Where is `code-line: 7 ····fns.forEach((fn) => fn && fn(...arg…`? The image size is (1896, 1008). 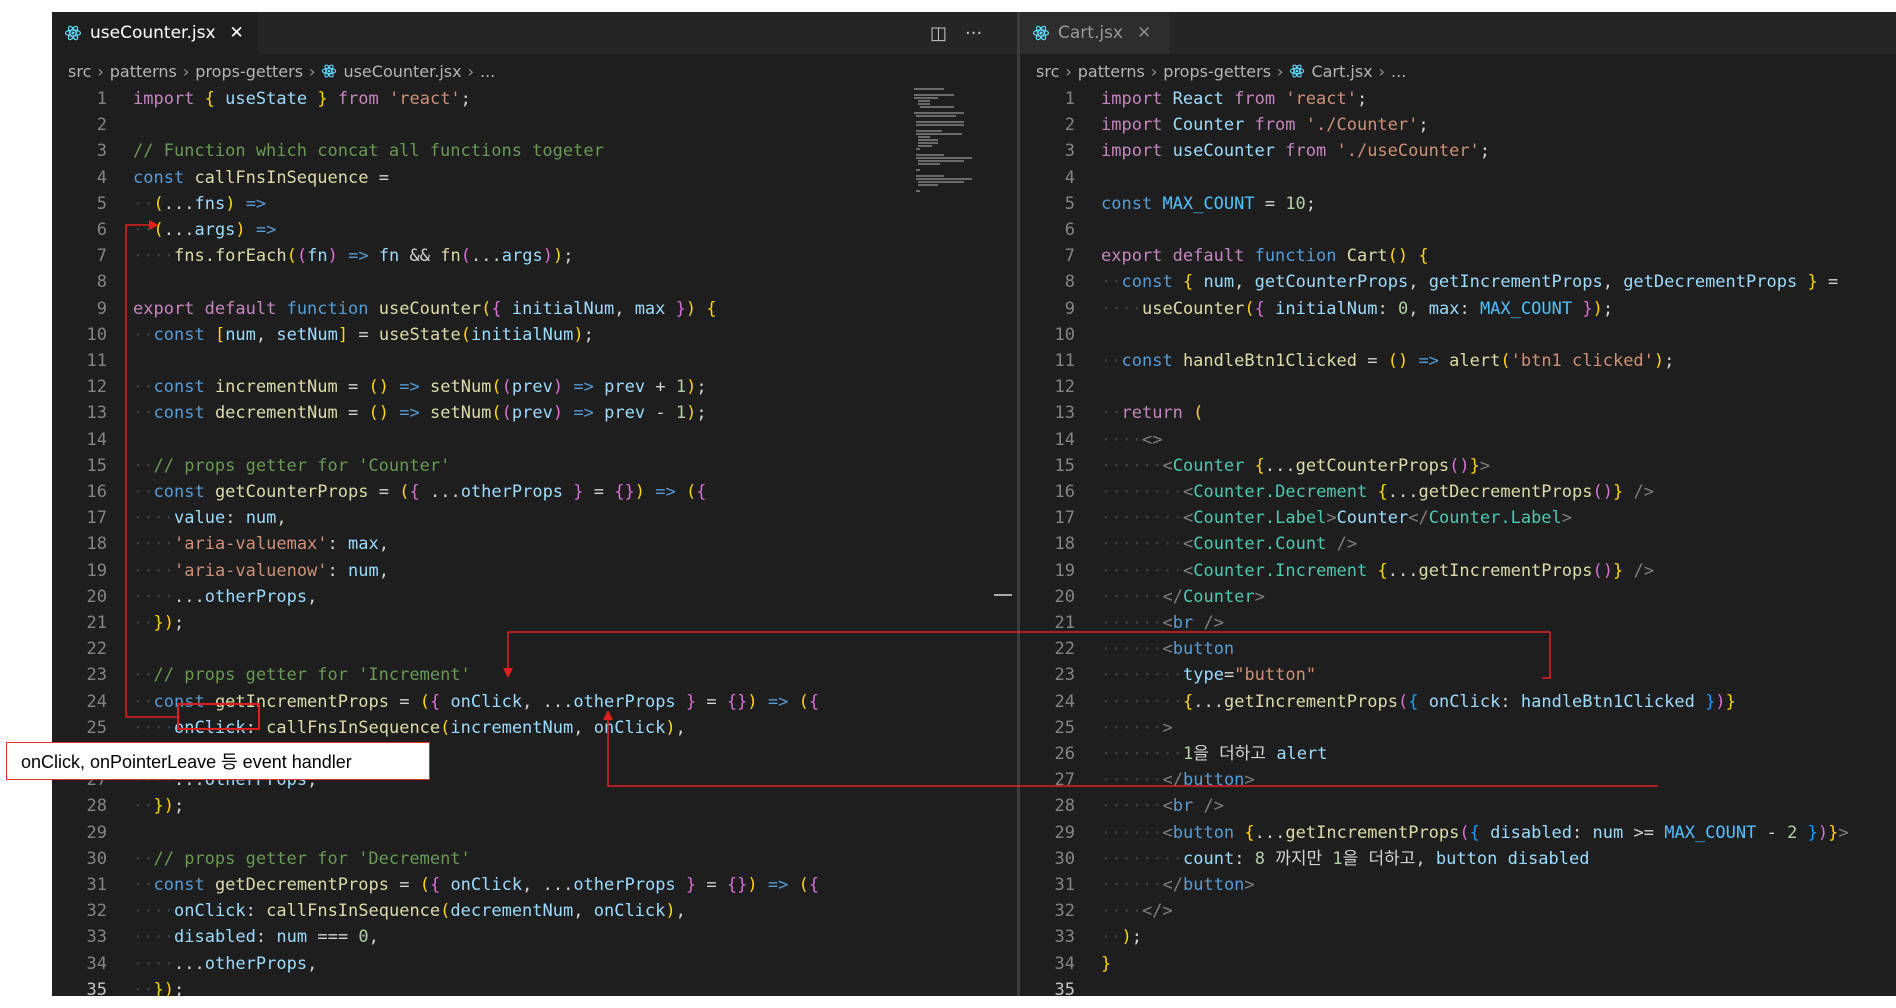 code-line: 7 ····fns.forEach((fn) => fn && fn(...arg… is located at coordinates (313, 256).